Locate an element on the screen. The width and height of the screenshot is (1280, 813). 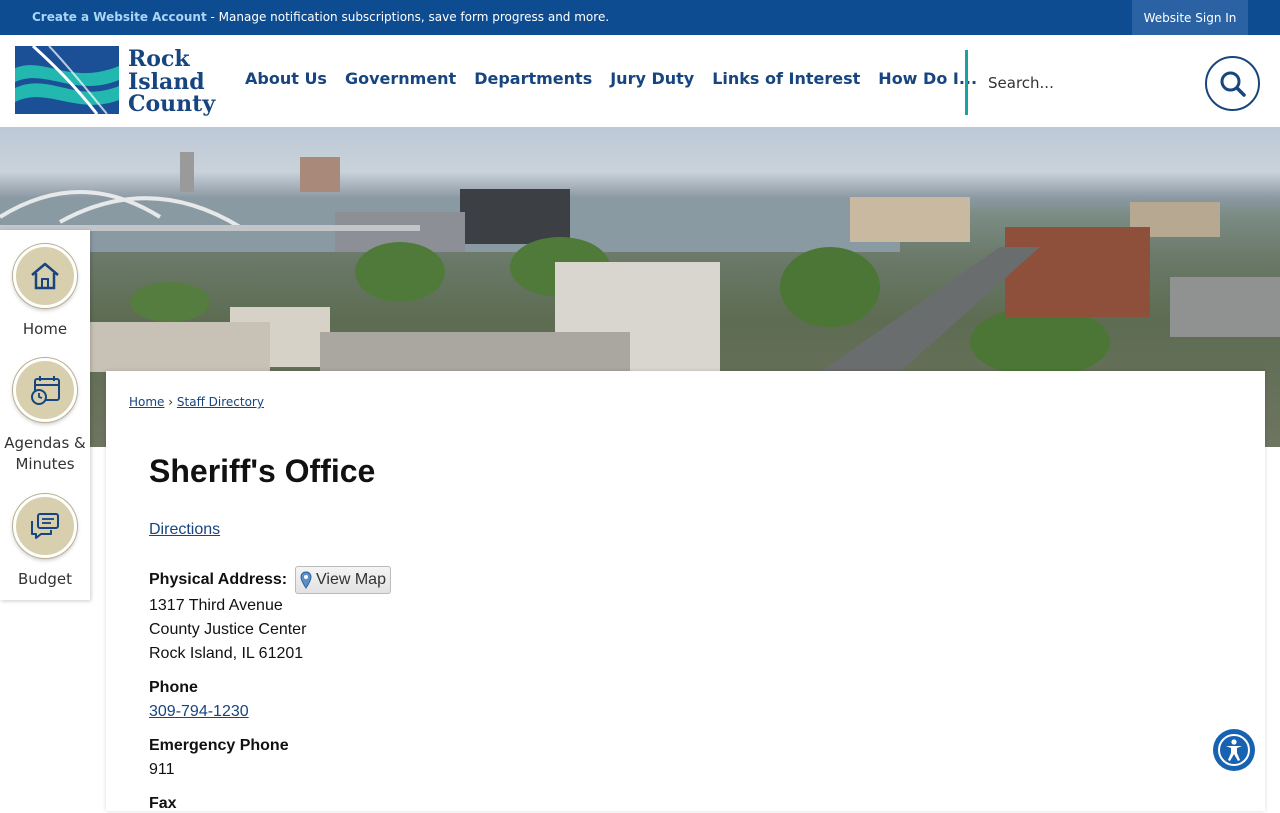
directions-link: Directions is located at coordinates (184, 530).